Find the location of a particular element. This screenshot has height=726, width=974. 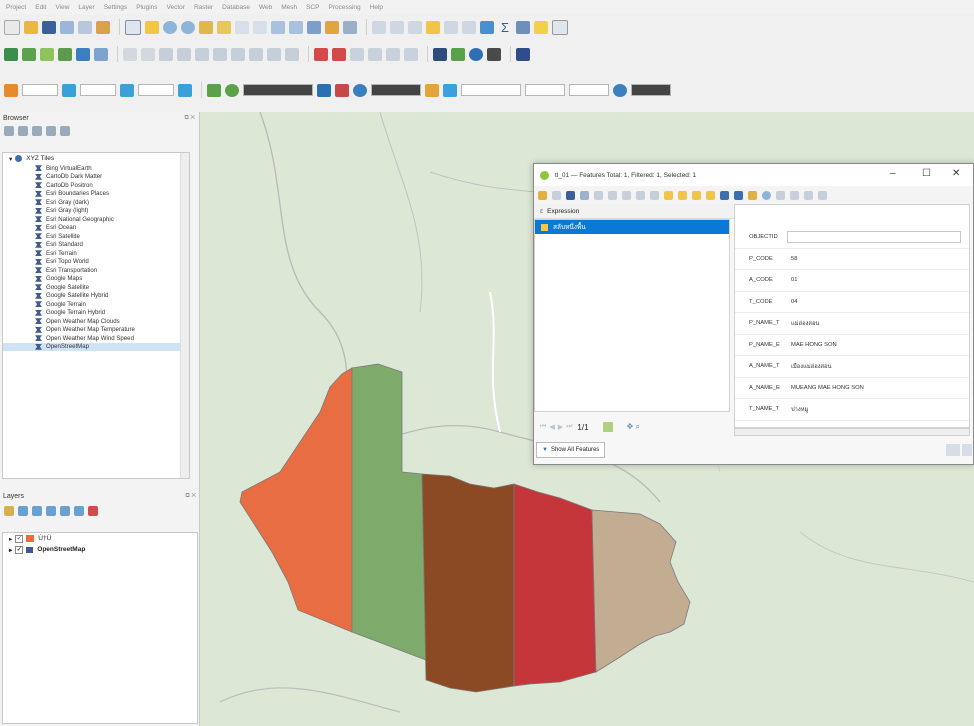

identify-icon is located at coordinates (379, 27).